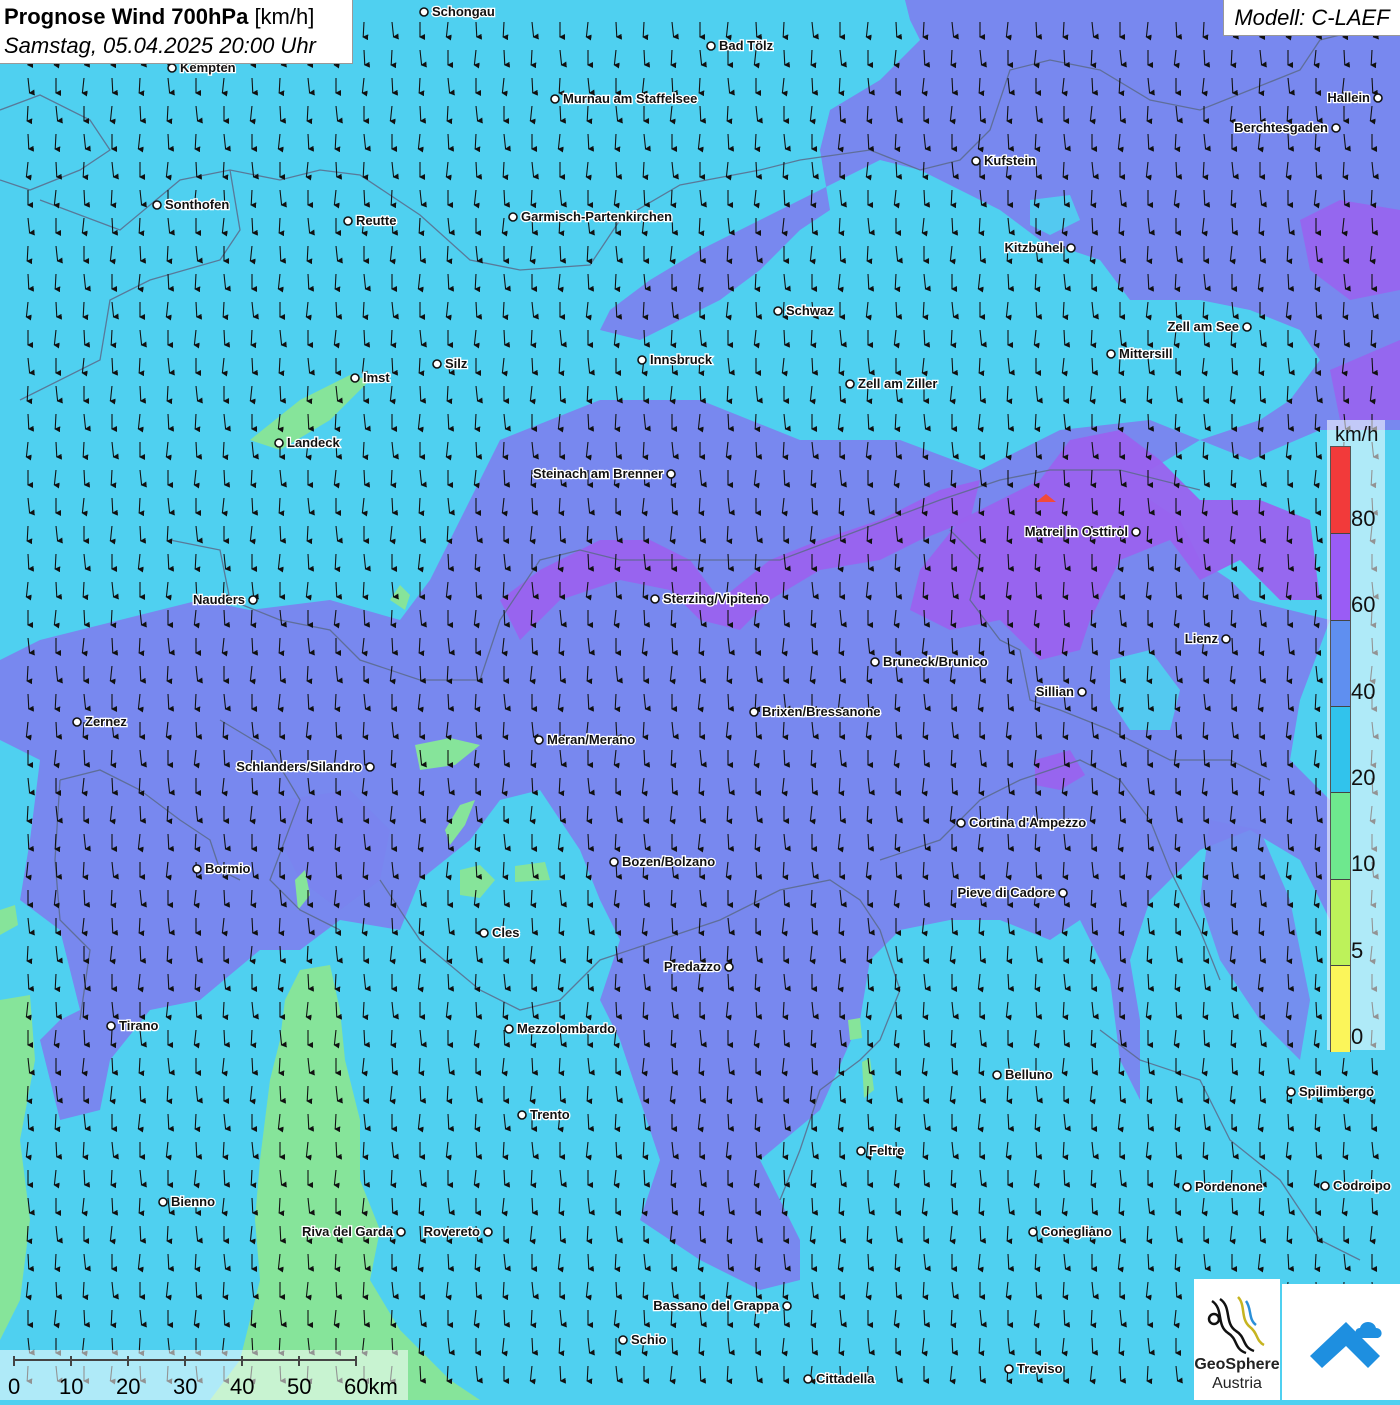 The height and width of the screenshot is (1405, 1400). I want to click on scale-label: 40, so click(242, 1386).